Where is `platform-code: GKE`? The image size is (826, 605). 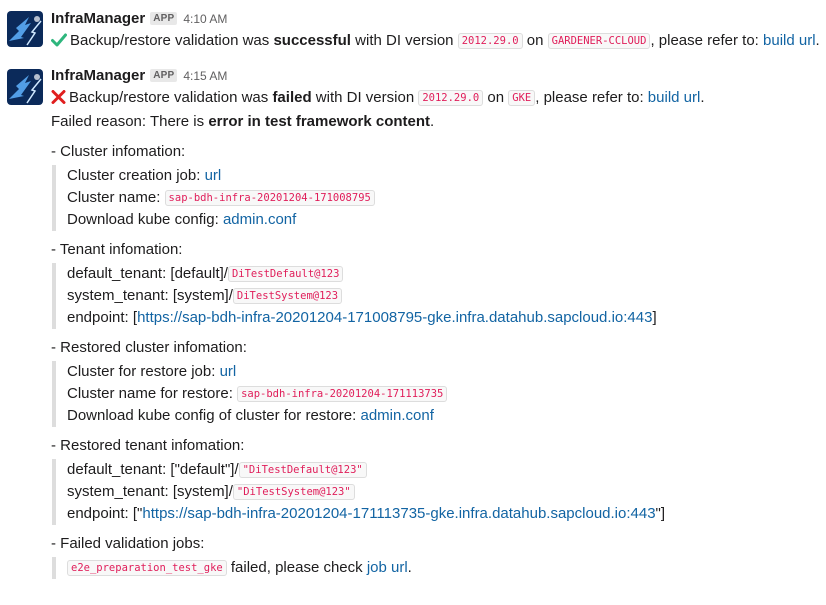
platform-code: GKE is located at coordinates (522, 98).